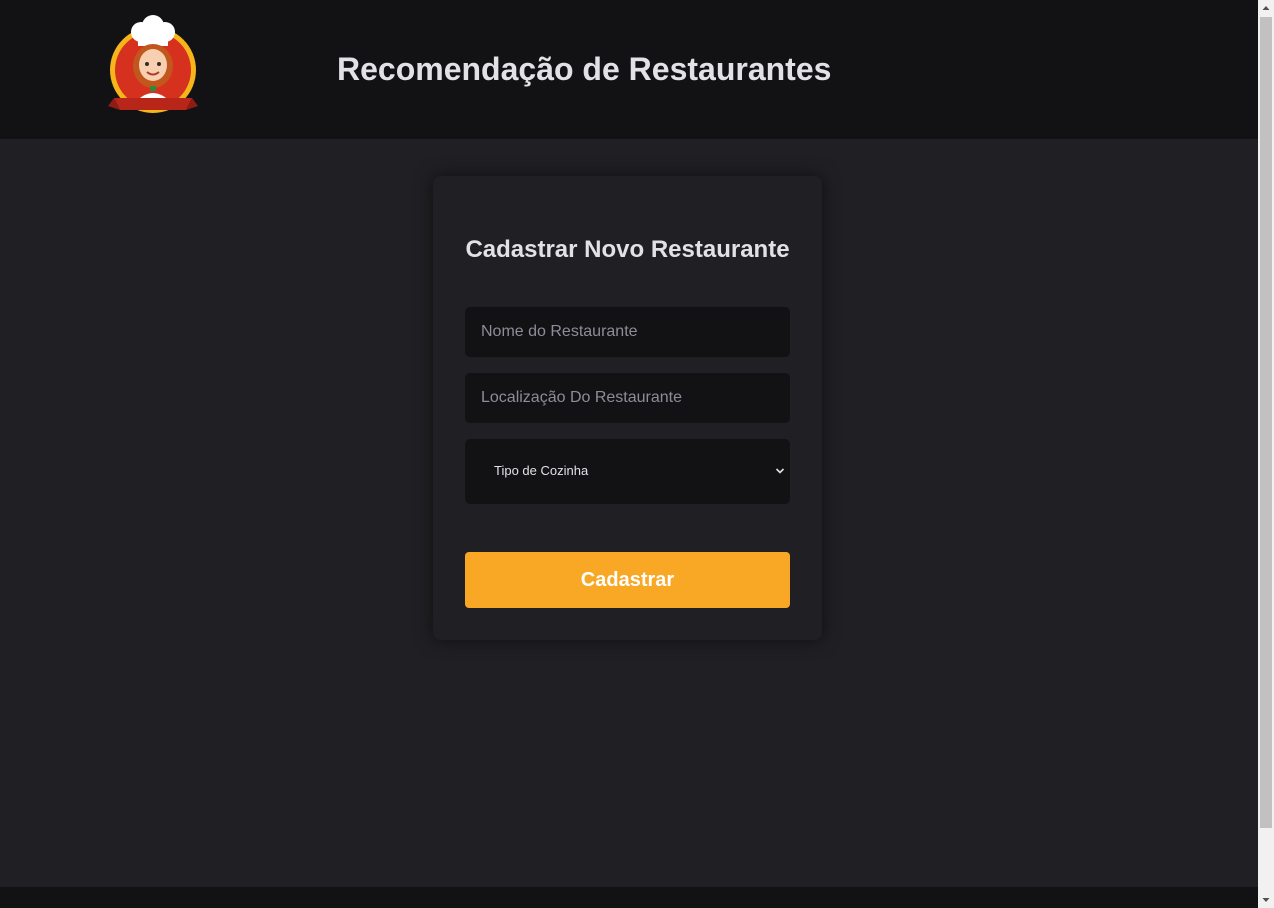 This screenshot has width=1274, height=908. What do you see at coordinates (629, 897) in the screenshot?
I see `footer` at bounding box center [629, 897].